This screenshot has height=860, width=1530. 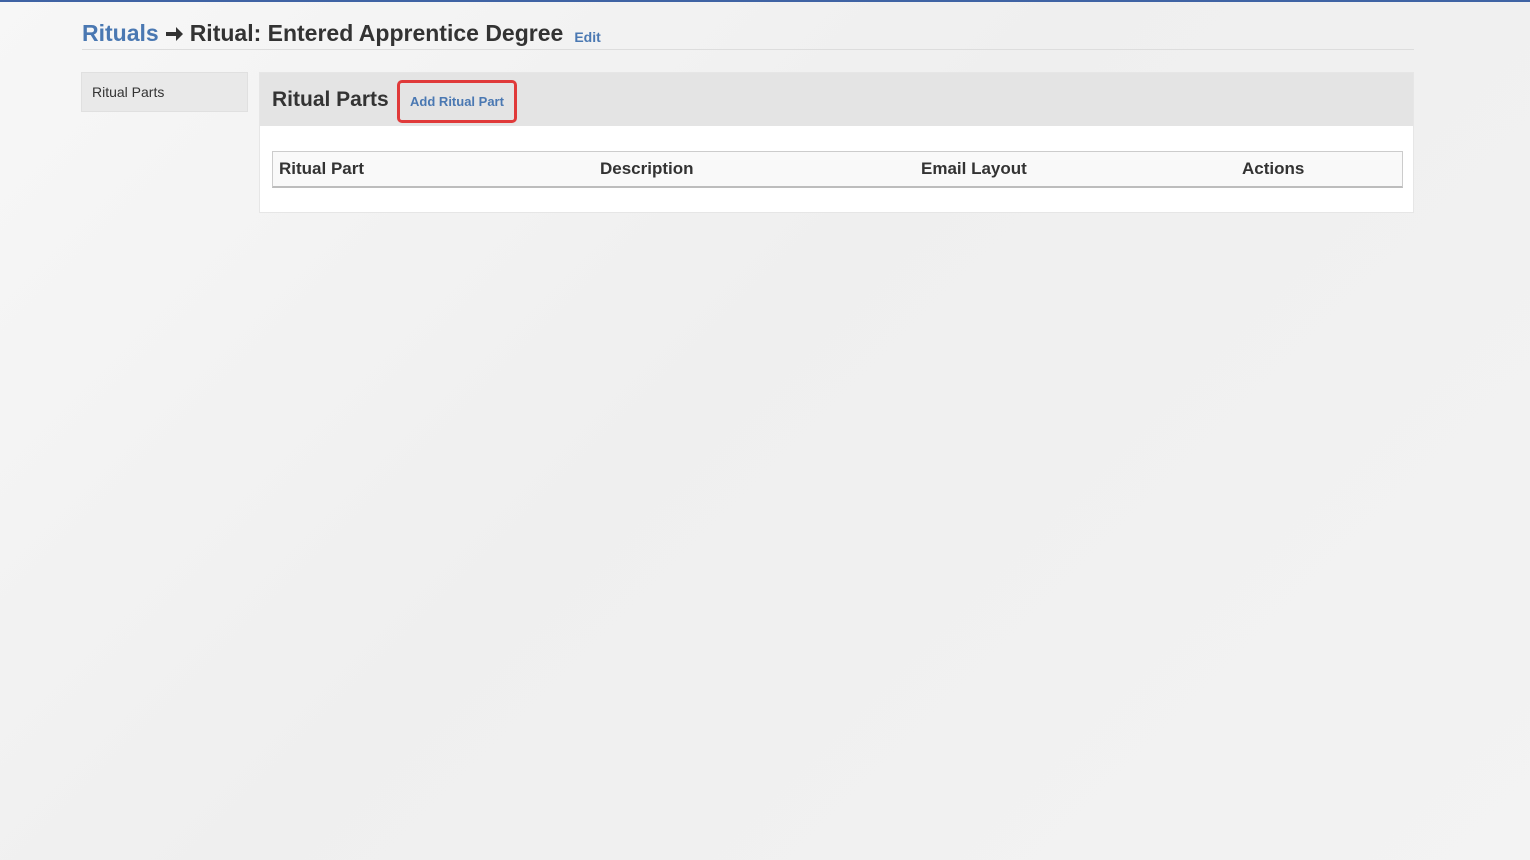 I want to click on add-ritual-part-button: Add Ritual Part, so click(x=457, y=101).